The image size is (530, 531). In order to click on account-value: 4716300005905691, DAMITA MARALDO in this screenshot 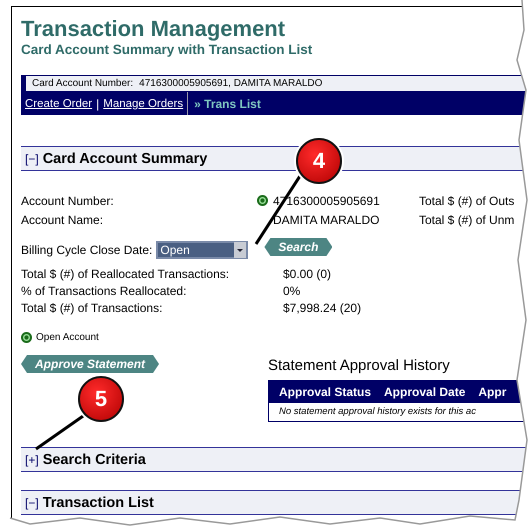, I will do `click(230, 83)`.